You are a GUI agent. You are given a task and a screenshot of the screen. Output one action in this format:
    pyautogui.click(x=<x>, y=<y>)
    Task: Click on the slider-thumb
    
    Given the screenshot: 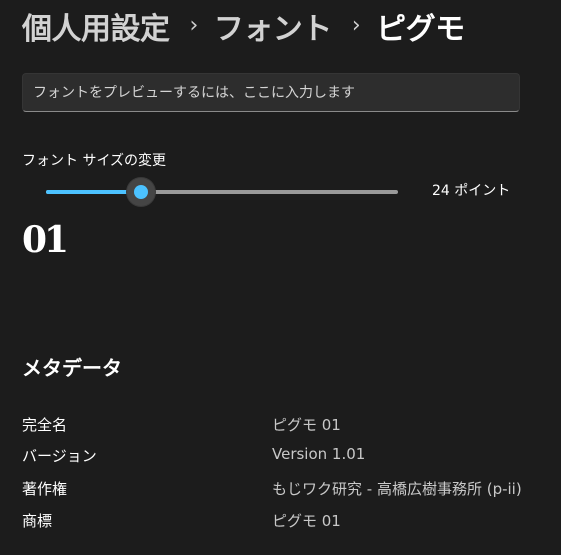 What is the action you would take?
    pyautogui.click(x=141, y=192)
    